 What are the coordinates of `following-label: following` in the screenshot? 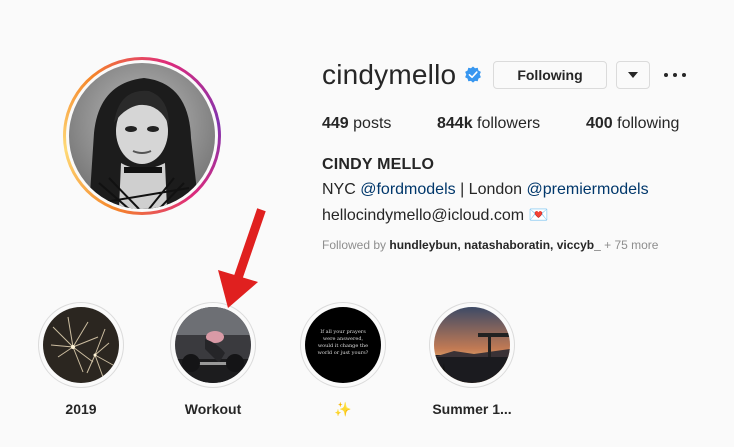 It's located at (648, 123).